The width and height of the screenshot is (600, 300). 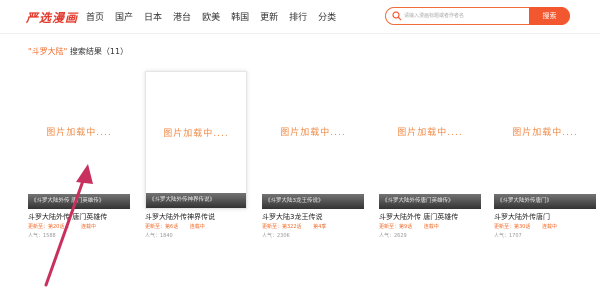 What do you see at coordinates (153, 16) in the screenshot?
I see `nav-japan: 日本` at bounding box center [153, 16].